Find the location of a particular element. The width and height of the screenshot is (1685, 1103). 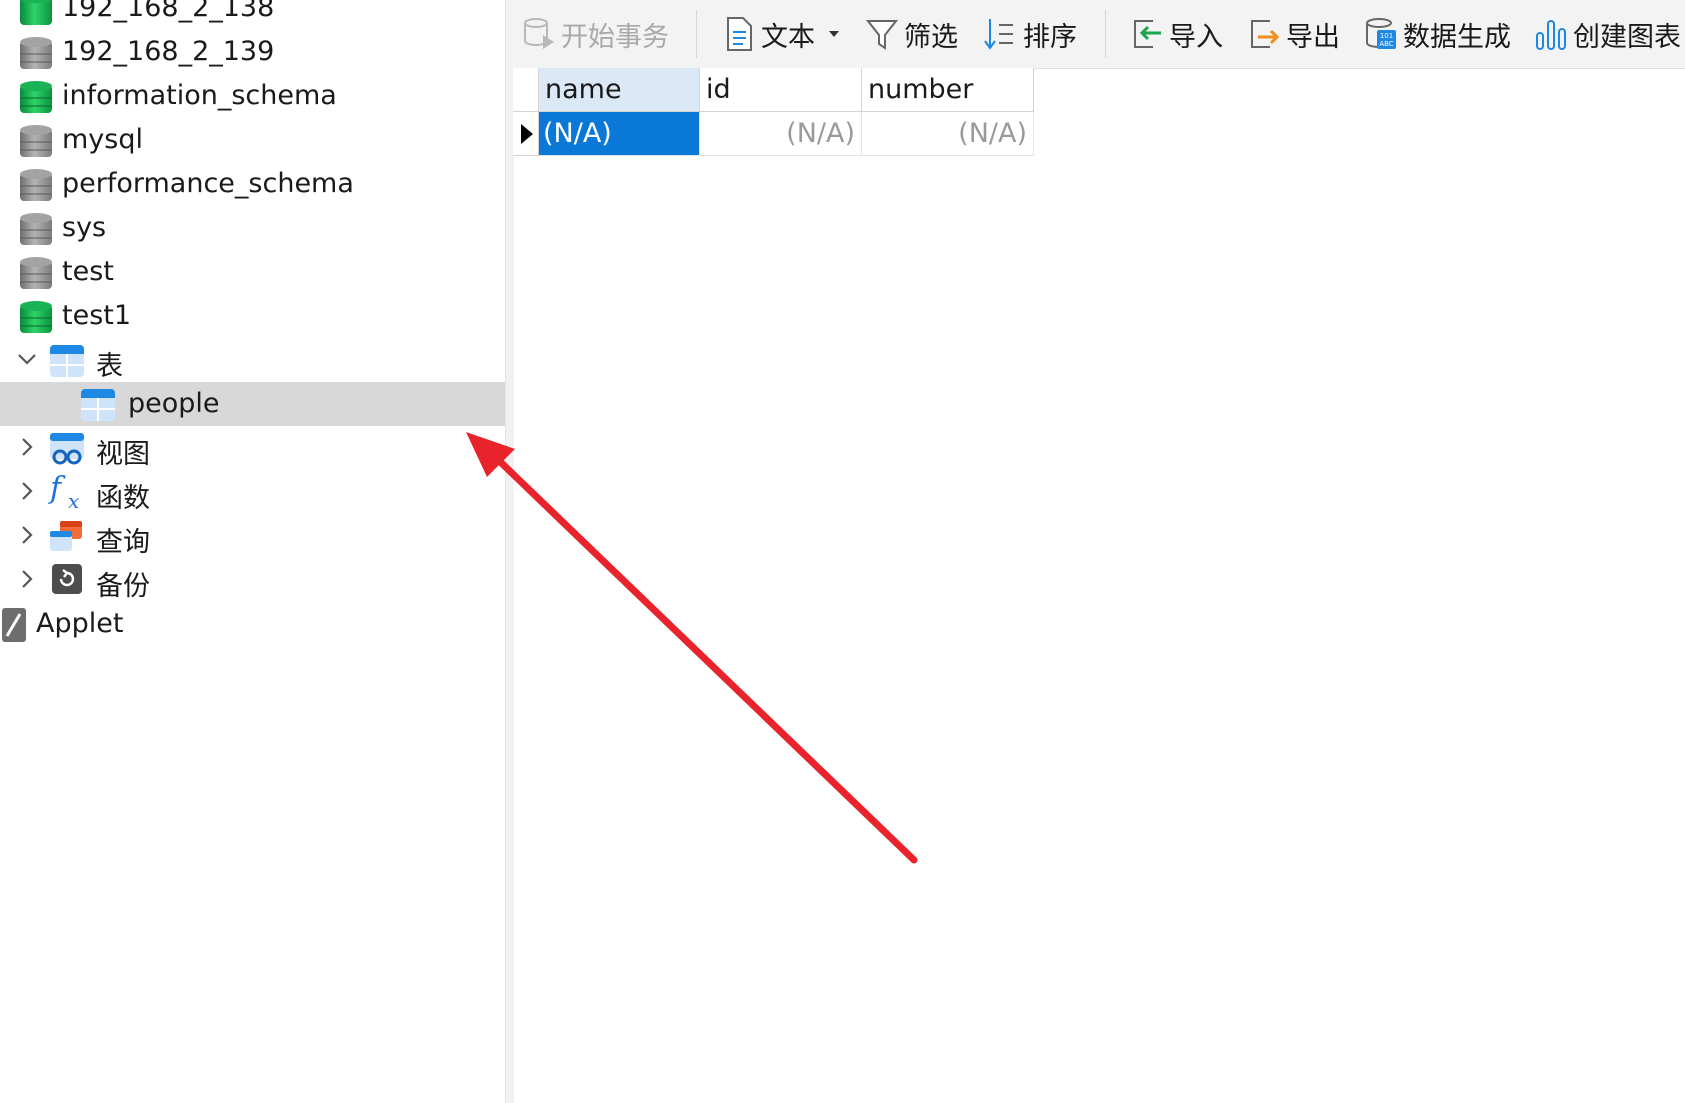

export-label: 导出 is located at coordinates (1313, 37).